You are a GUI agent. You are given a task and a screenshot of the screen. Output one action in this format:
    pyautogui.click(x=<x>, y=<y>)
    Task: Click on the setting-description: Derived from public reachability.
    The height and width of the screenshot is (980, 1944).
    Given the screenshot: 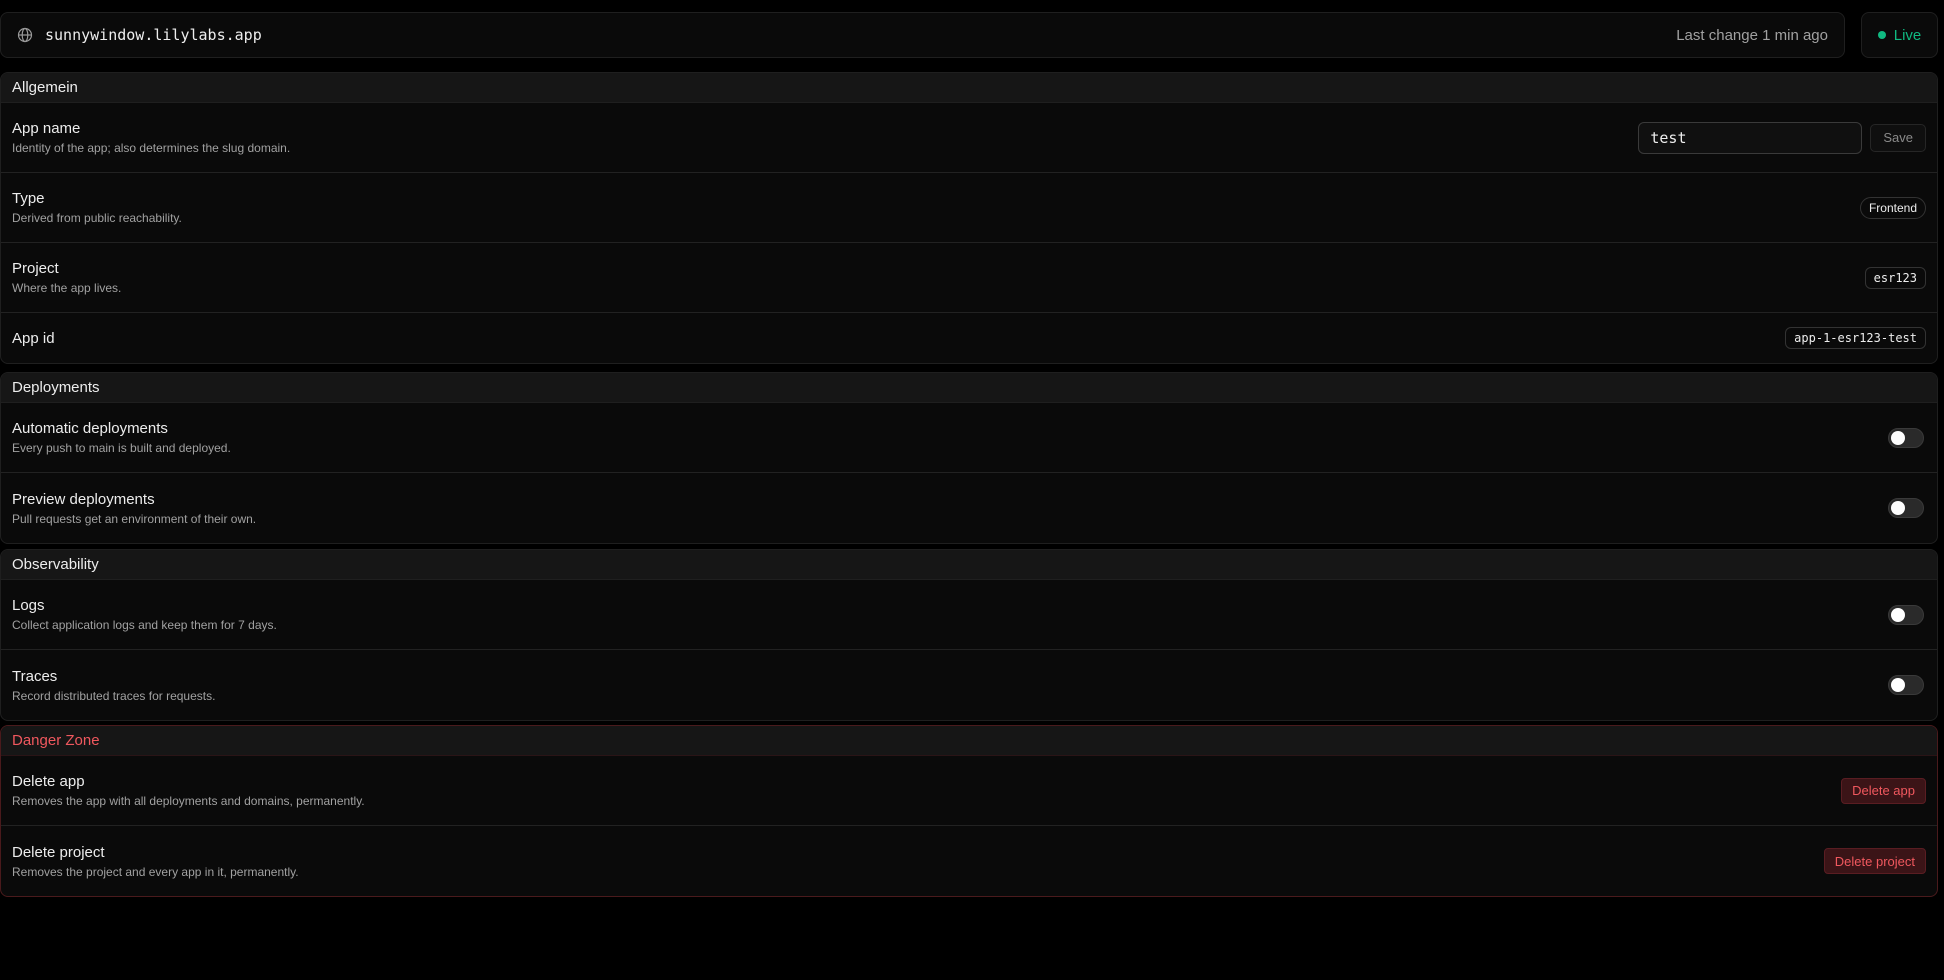 What is the action you would take?
    pyautogui.click(x=97, y=218)
    